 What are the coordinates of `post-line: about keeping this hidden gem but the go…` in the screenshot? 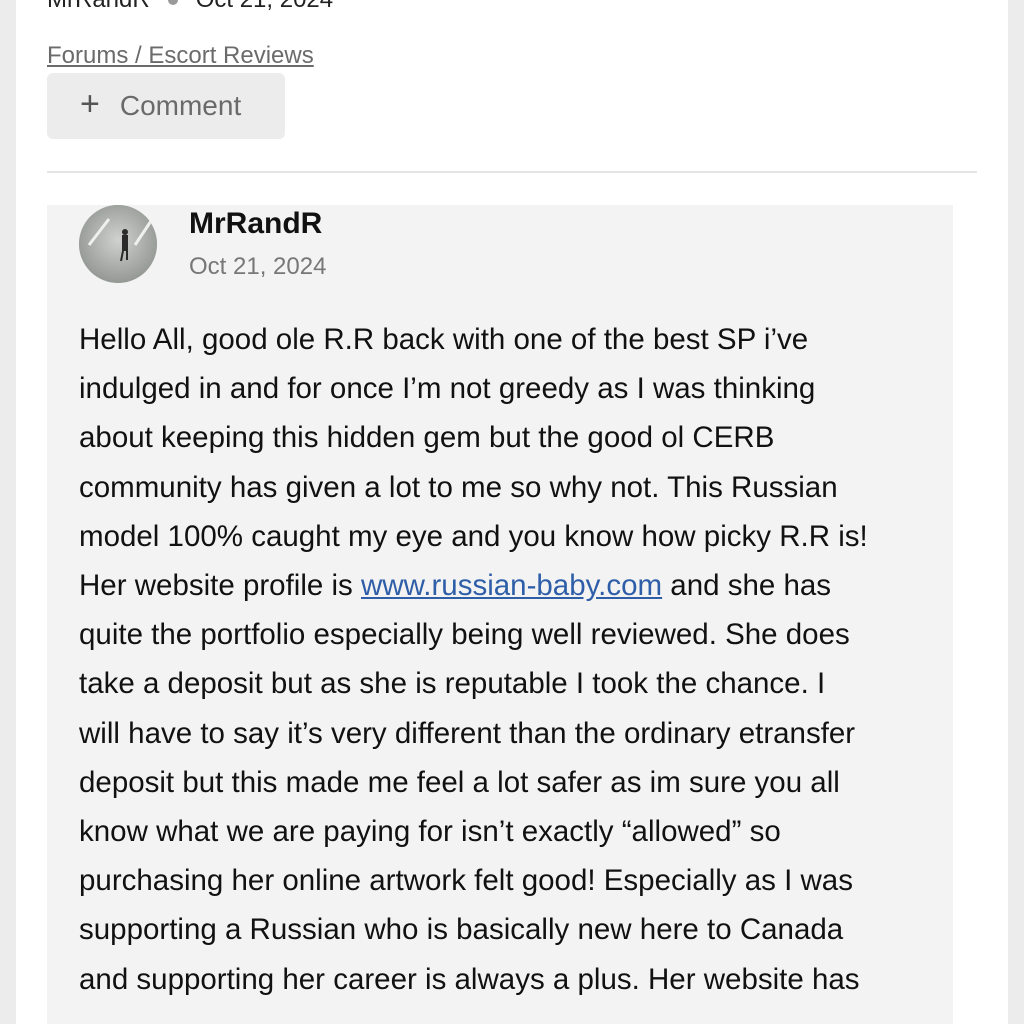 It's located at (427, 438).